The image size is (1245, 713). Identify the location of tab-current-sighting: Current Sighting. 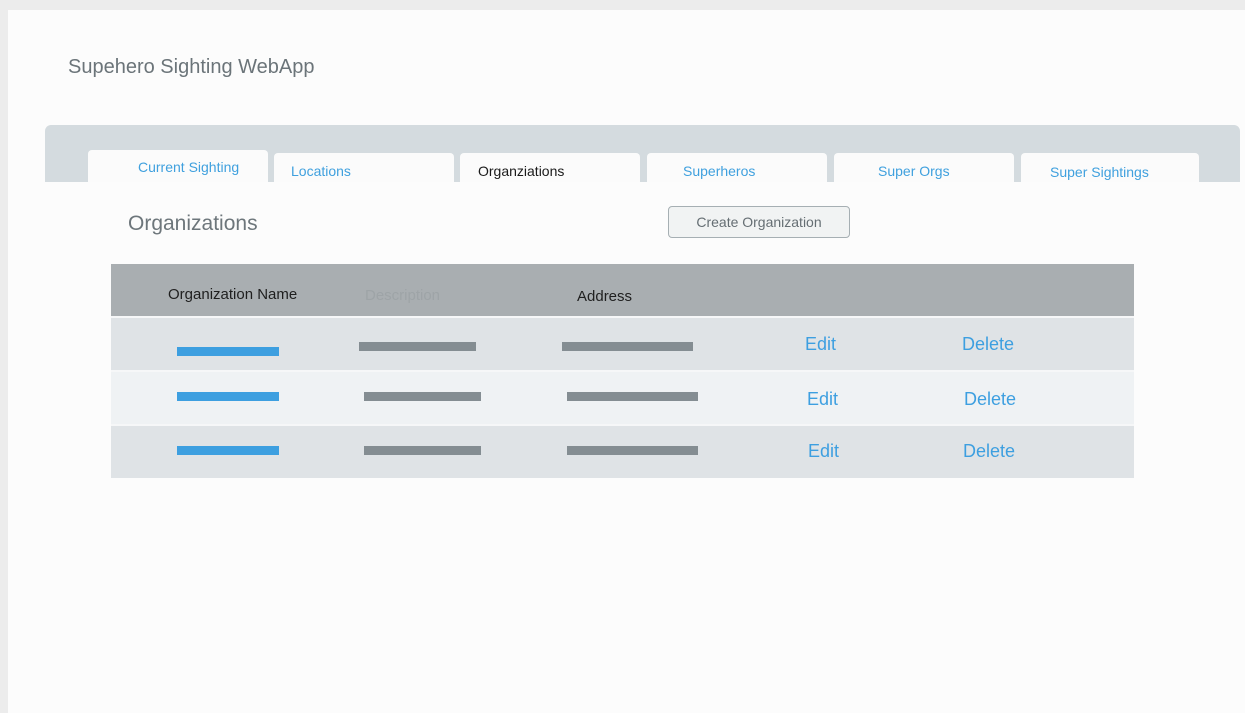
(178, 166).